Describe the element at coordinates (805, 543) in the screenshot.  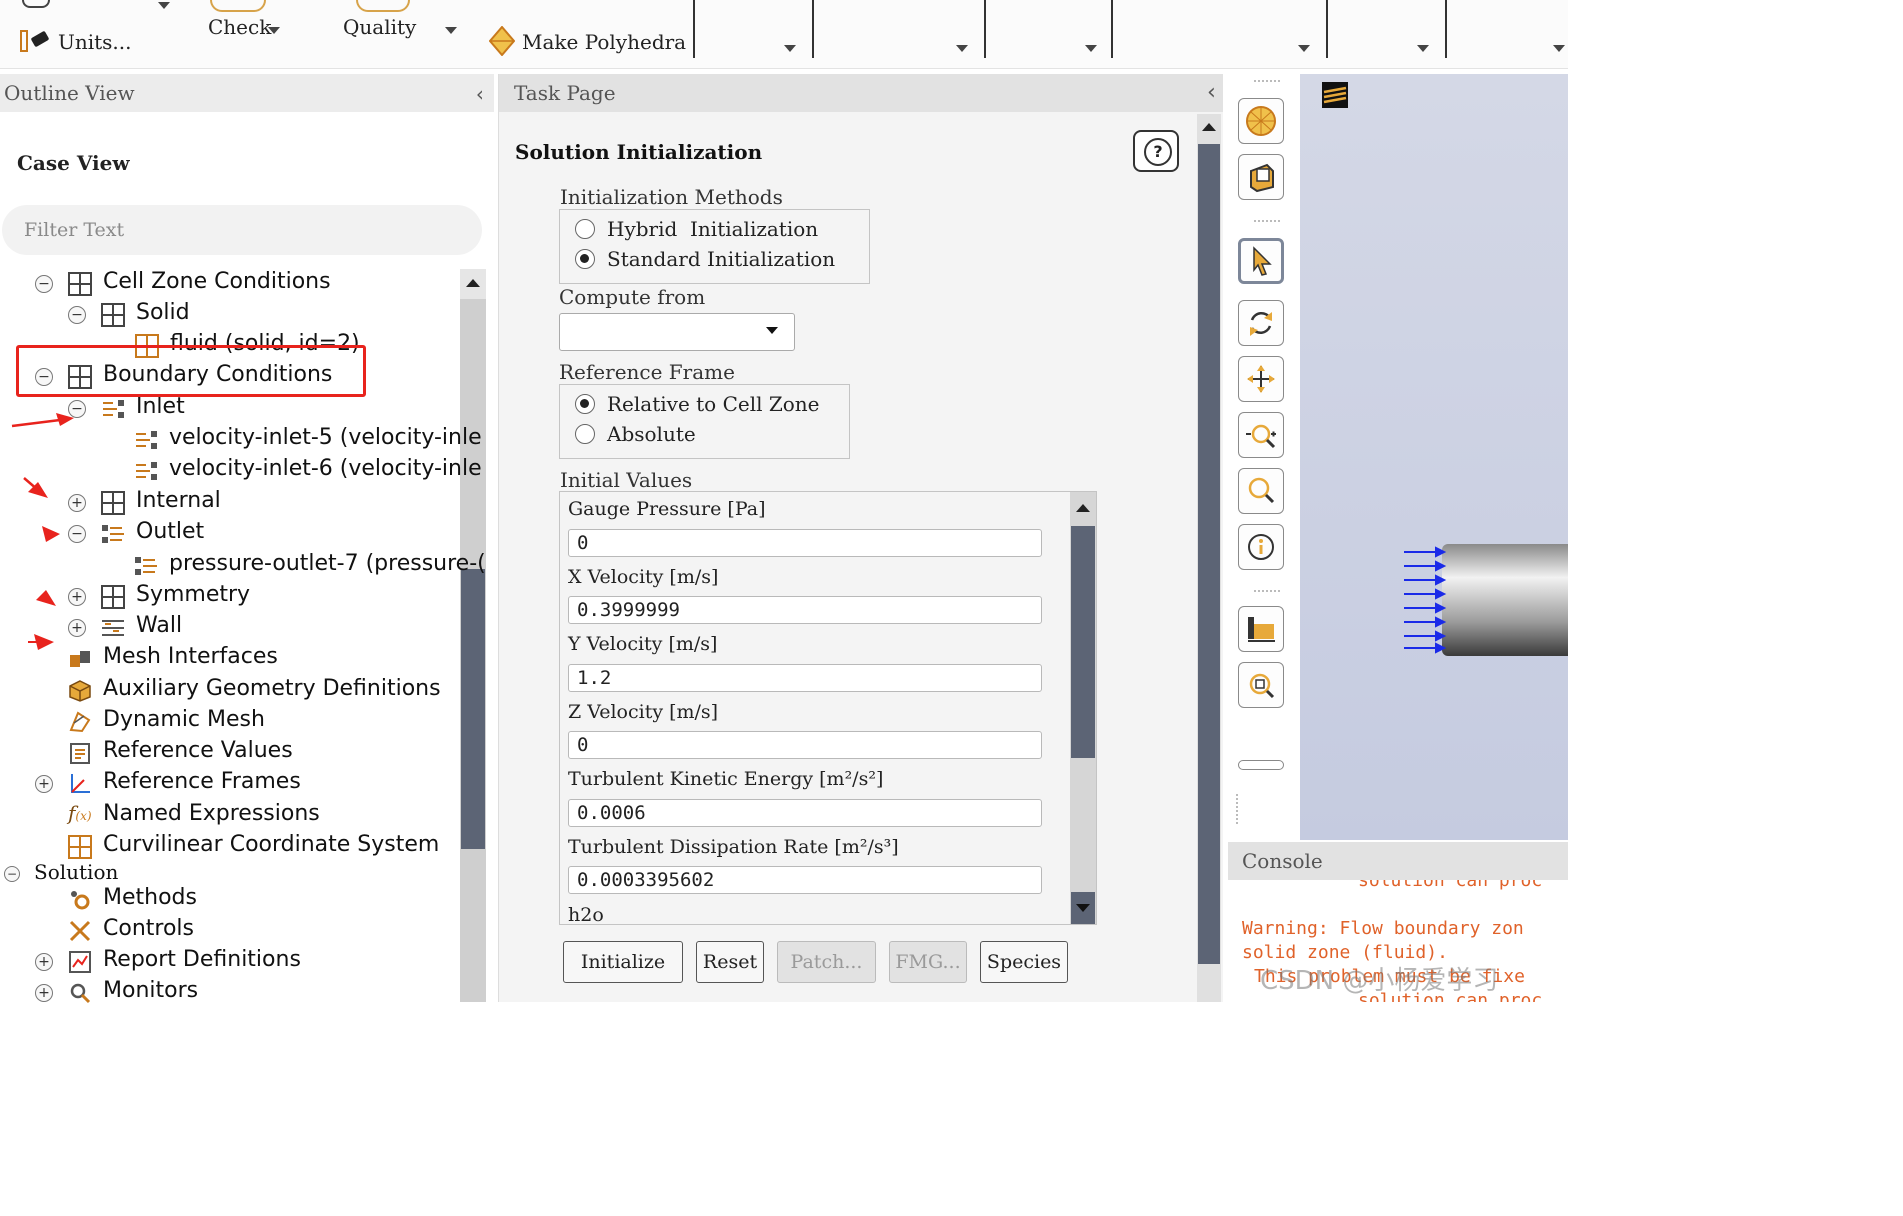
I see `gauge-pressure-input: 0` at that location.